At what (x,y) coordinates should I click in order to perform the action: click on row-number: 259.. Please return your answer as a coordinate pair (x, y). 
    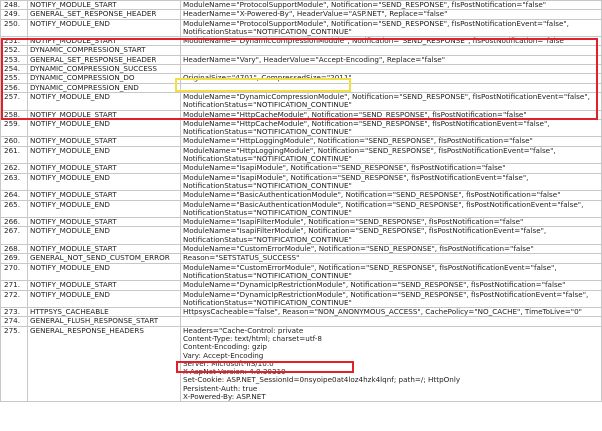
    Looking at the image, I should click on (14, 128).